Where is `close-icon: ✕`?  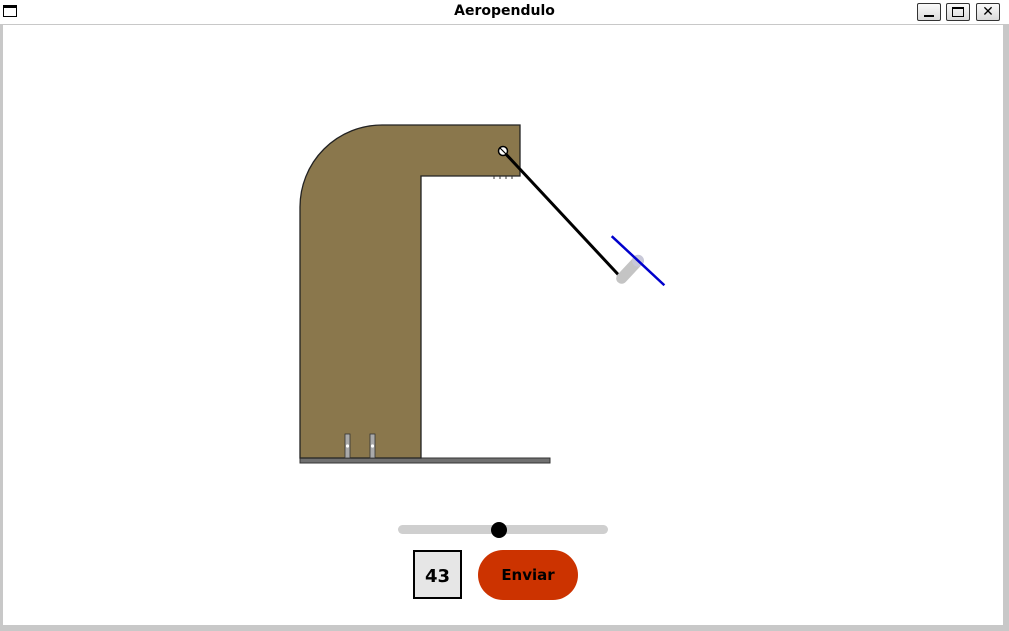 close-icon: ✕ is located at coordinates (988, 12).